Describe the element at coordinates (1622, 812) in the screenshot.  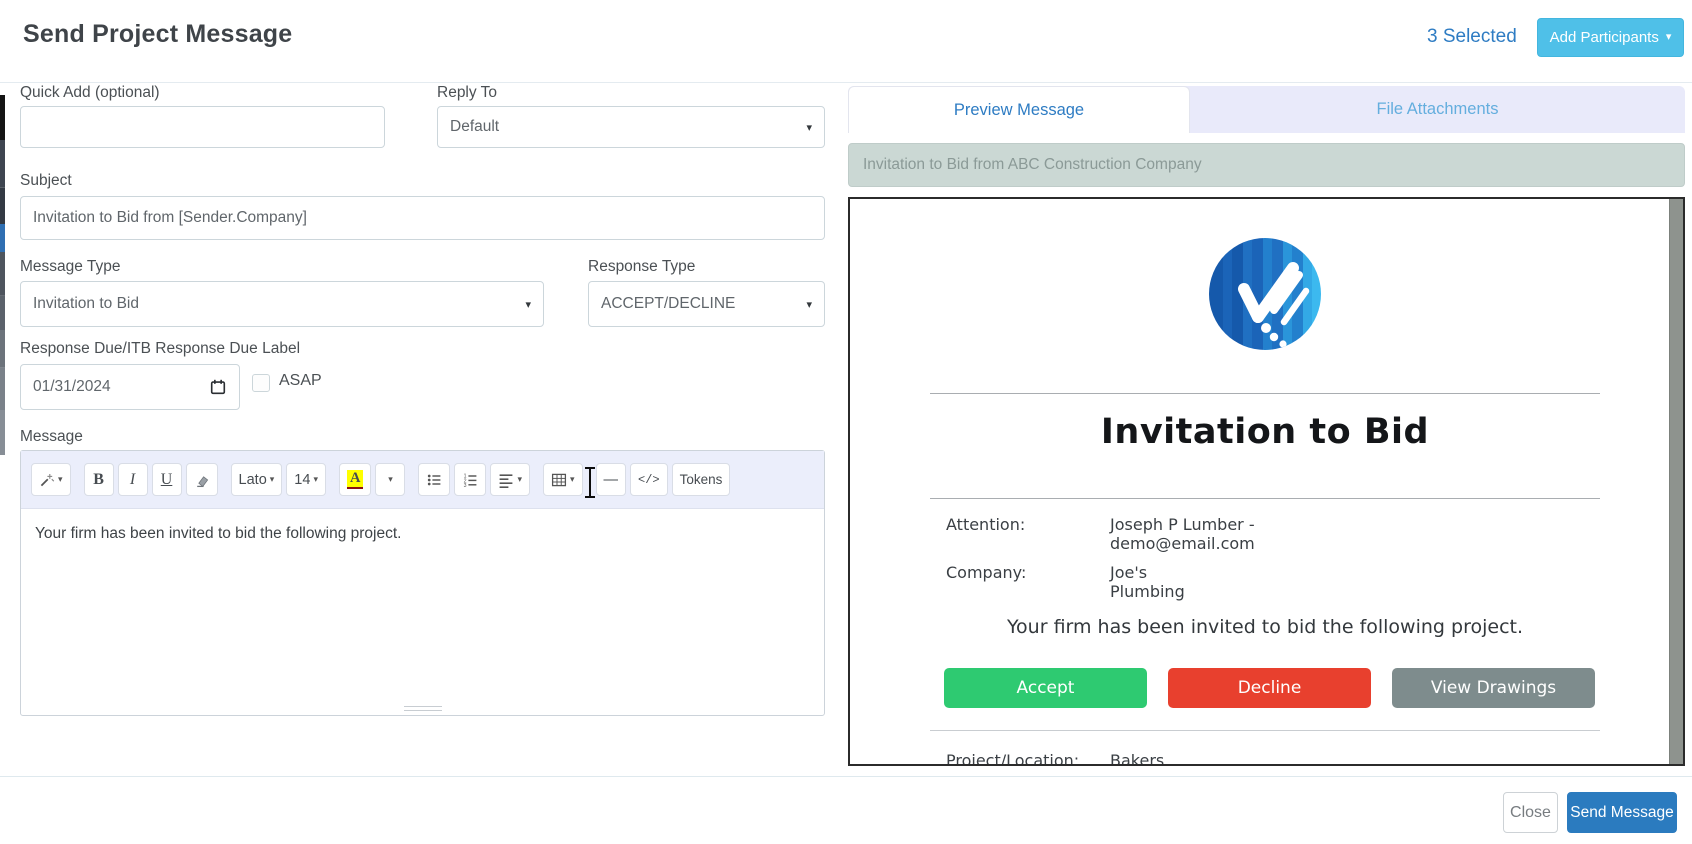
I see `send-message-button: Send Message` at that location.